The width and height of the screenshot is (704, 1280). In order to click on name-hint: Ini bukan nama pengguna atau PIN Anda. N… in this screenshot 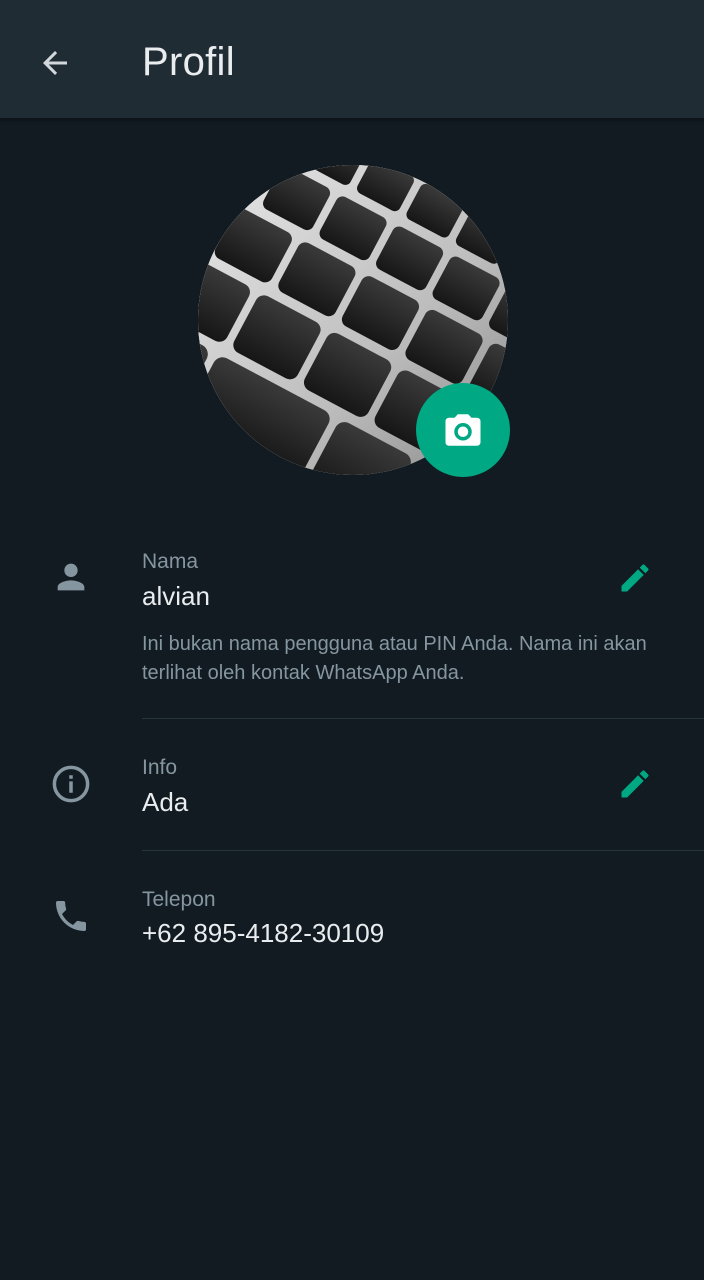, I will do `click(394, 658)`.